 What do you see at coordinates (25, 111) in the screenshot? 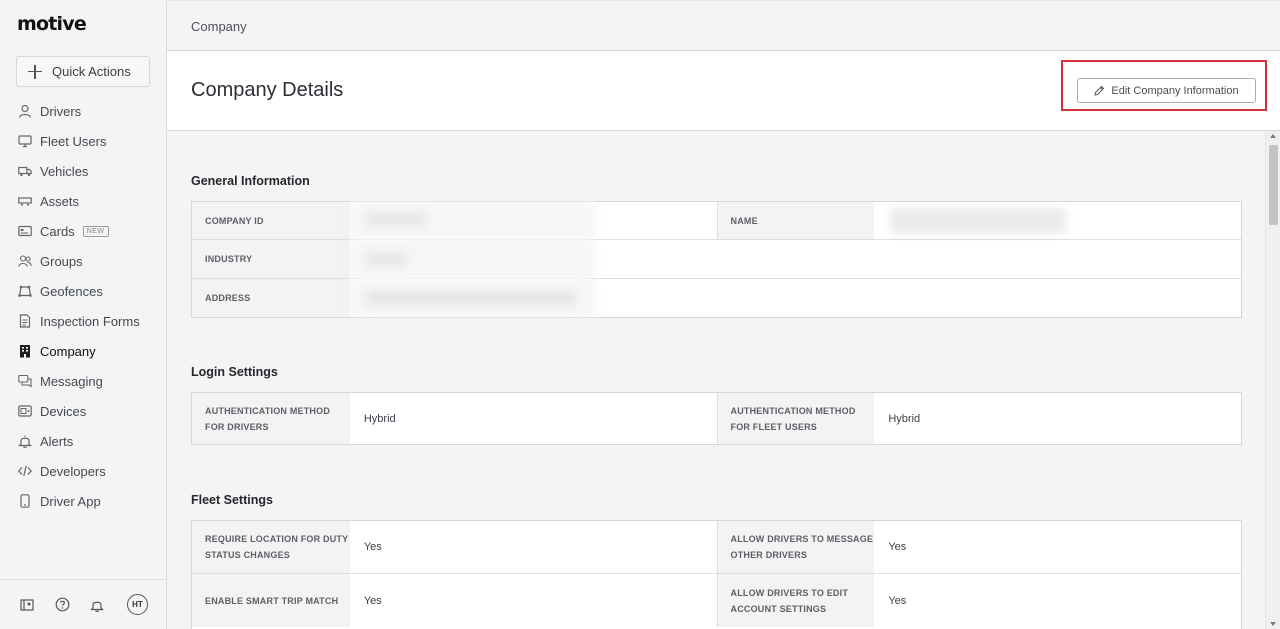
I see `person-icon` at bounding box center [25, 111].